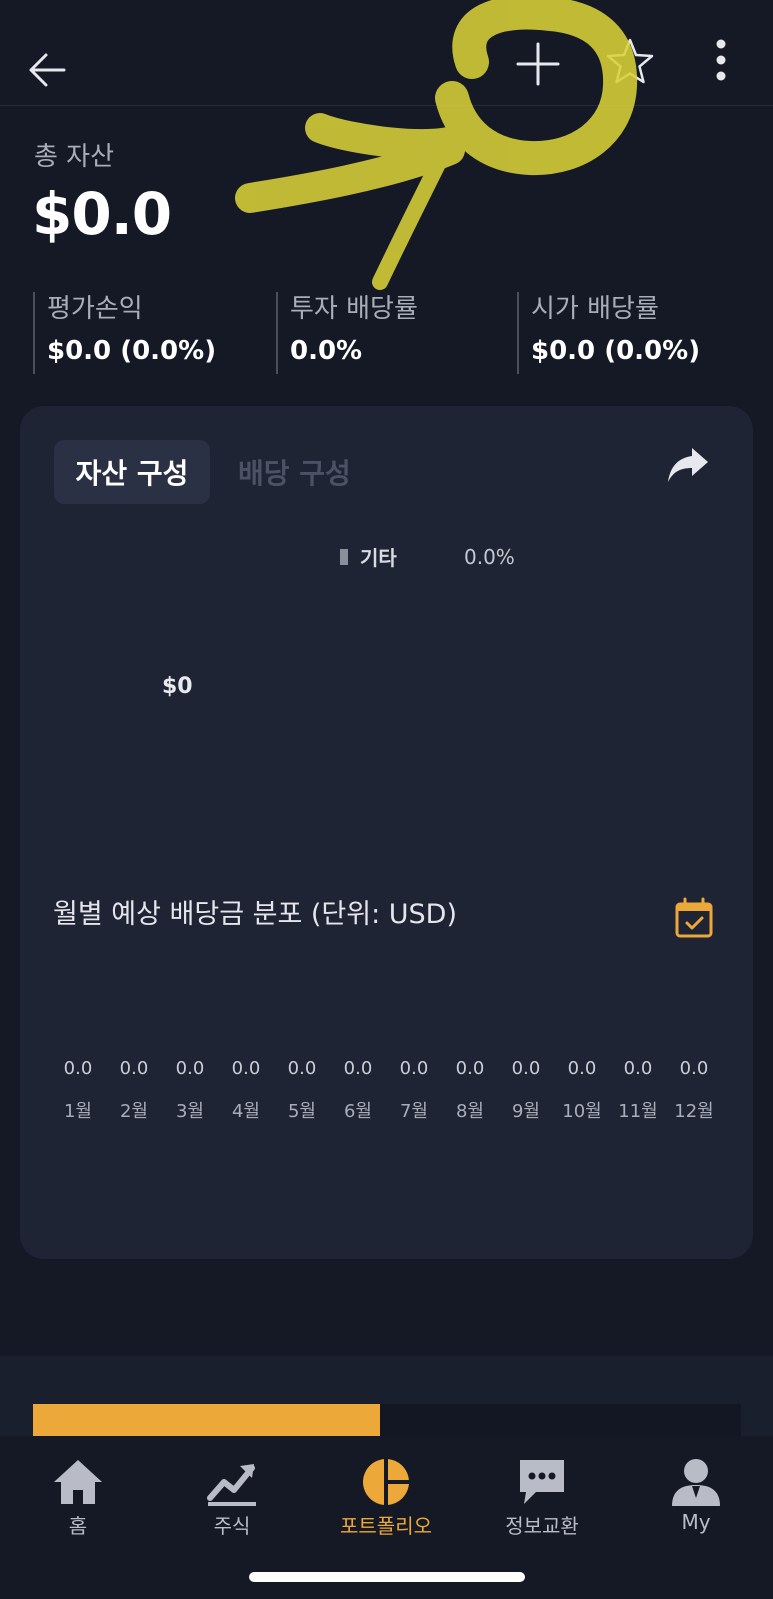  I want to click on favorite-button, so click(630, 62).